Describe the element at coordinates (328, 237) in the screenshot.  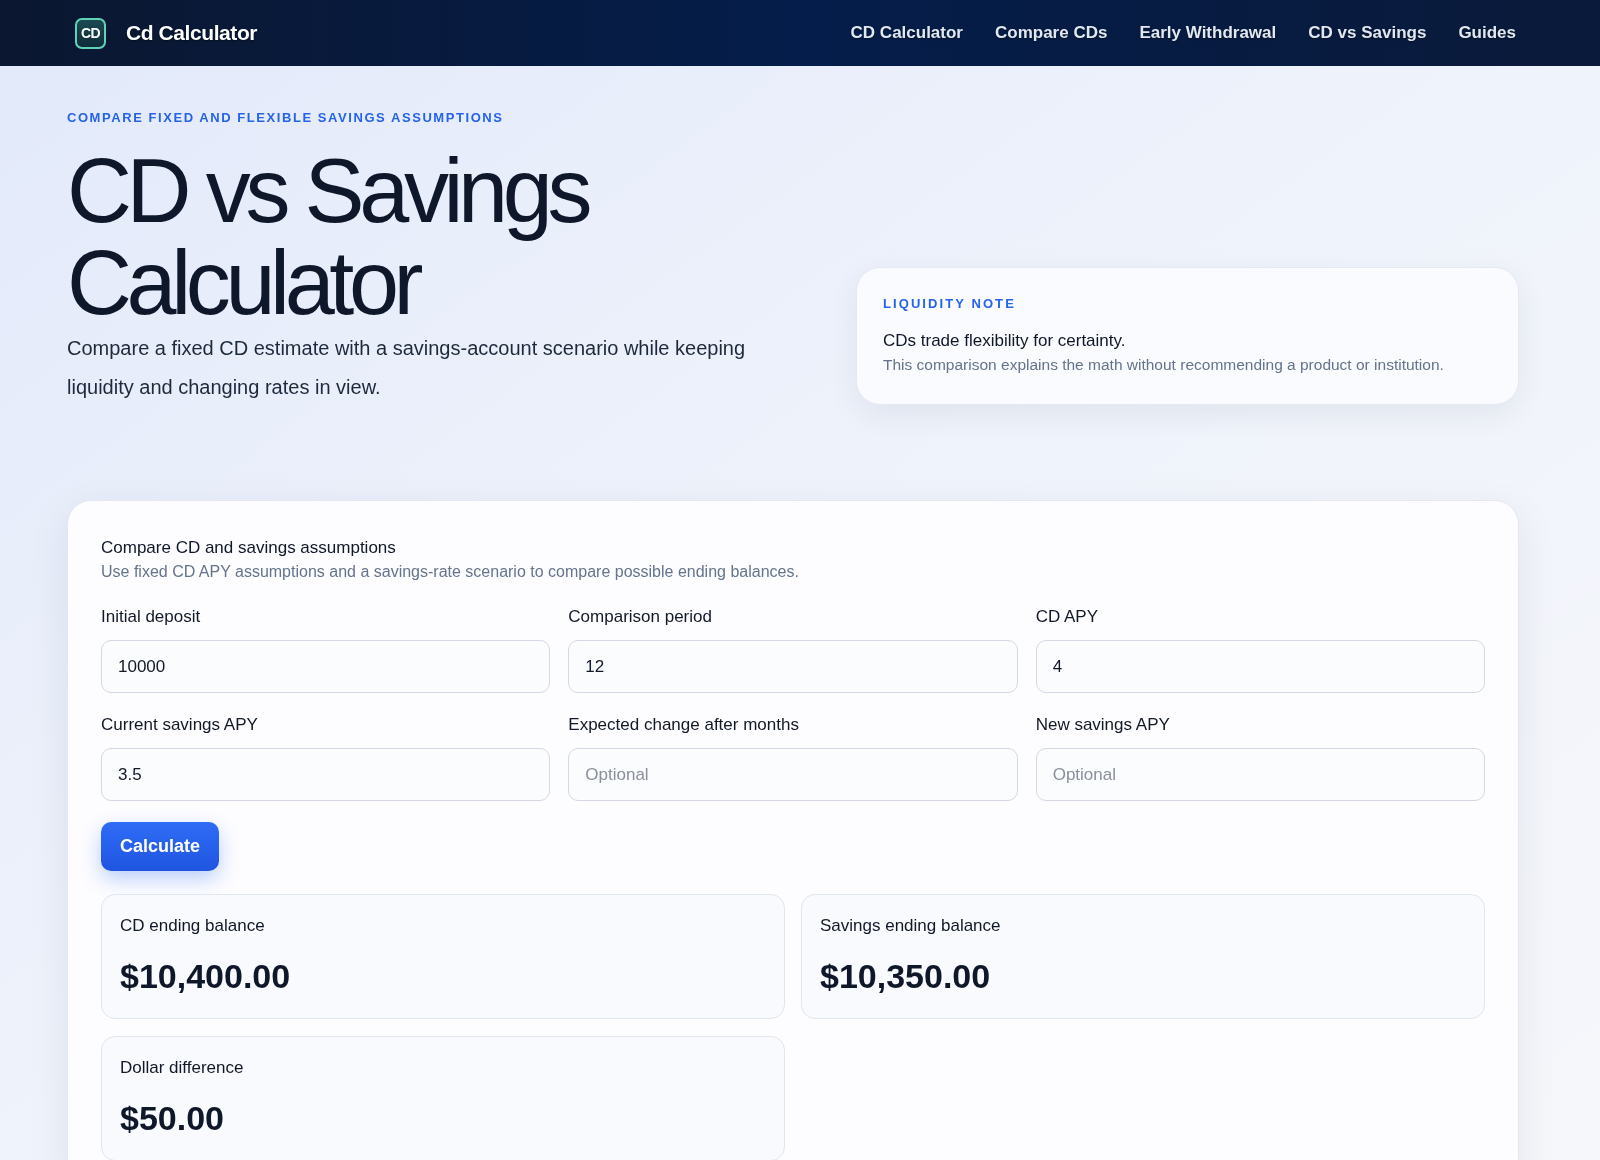
I see `page-title: CD vs Savings Calculator` at that location.